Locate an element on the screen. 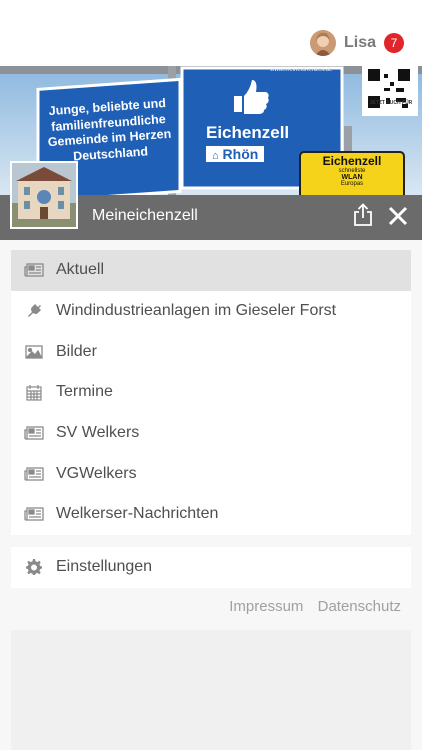  settings-menu: Einstellungen is located at coordinates (211, 567).